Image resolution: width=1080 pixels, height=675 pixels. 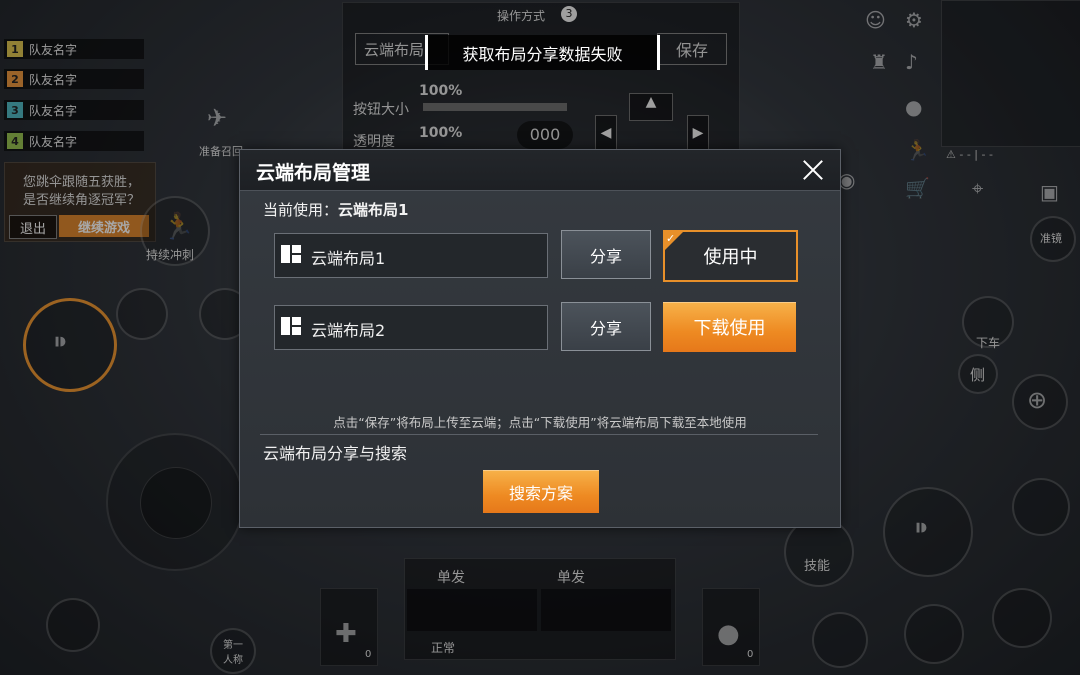 What do you see at coordinates (540, 170) in the screenshot?
I see `dialog-header: 云端布局管理` at bounding box center [540, 170].